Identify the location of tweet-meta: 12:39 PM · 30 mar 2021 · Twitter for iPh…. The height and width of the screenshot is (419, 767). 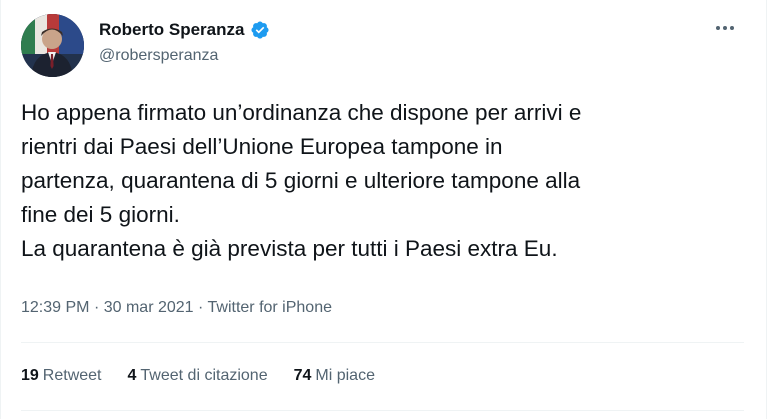
(176, 308).